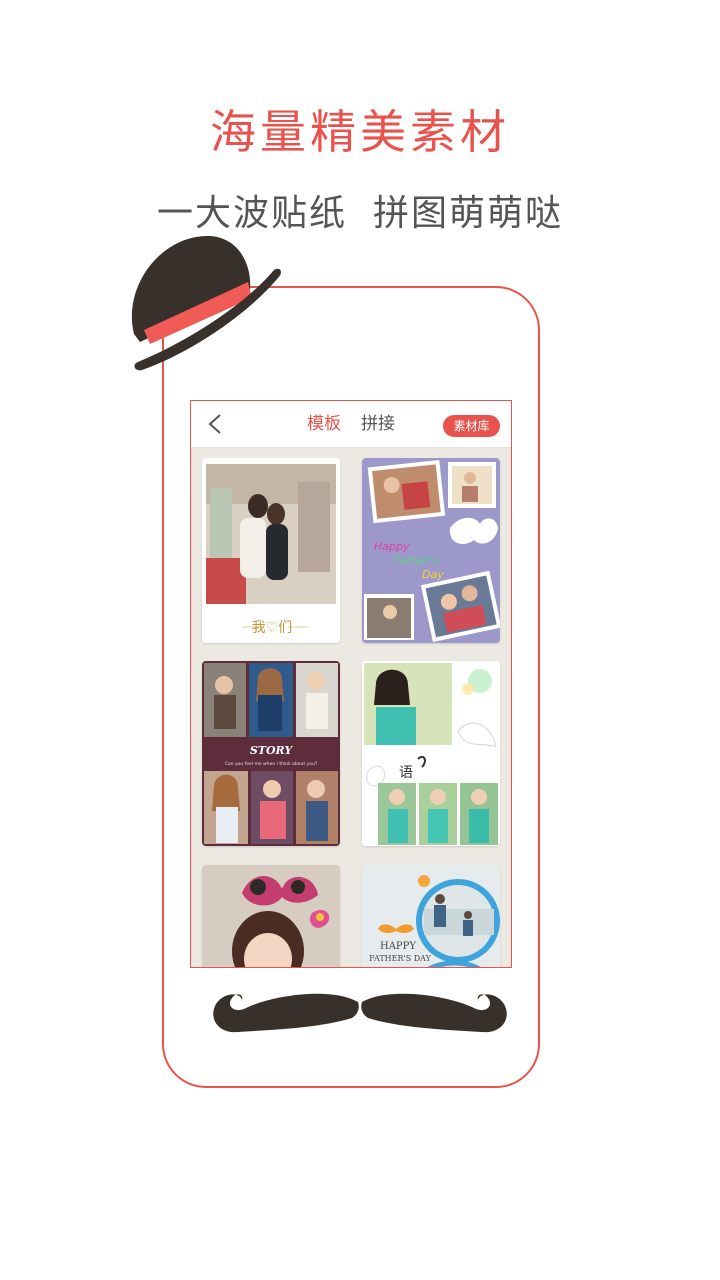 The height and width of the screenshot is (1280, 720). I want to click on template-card: HAPPY FATHER'S DAY, so click(431, 916).